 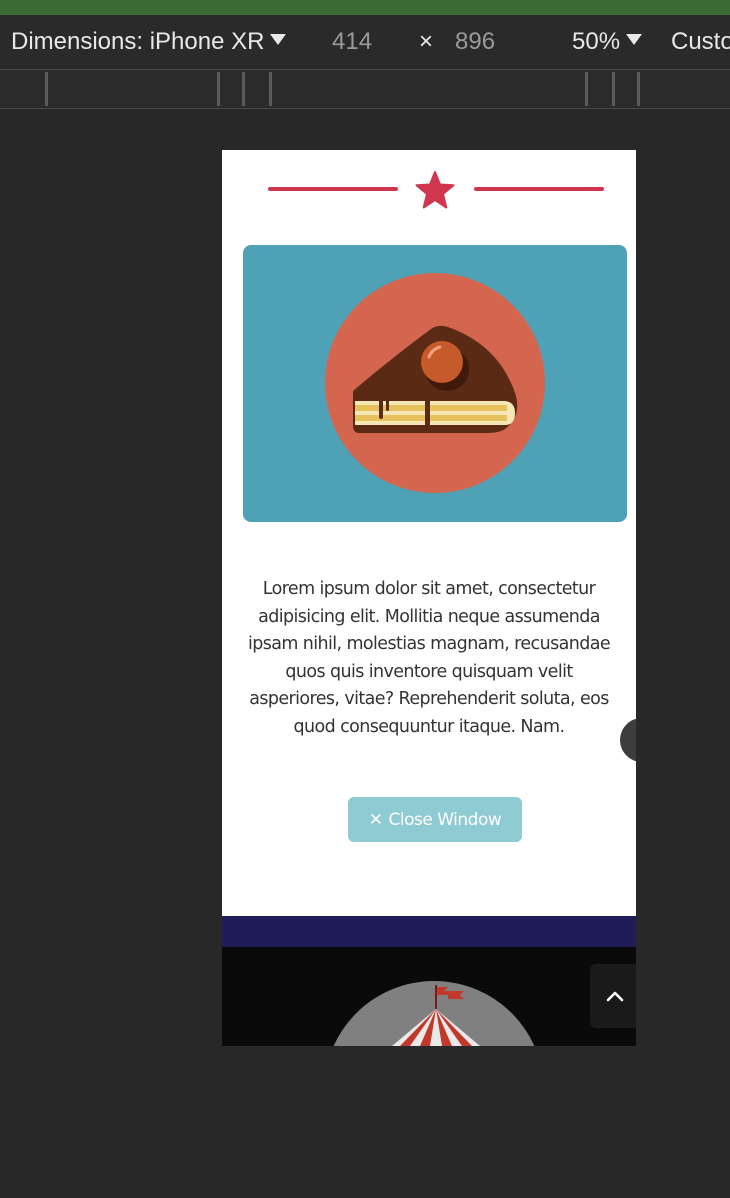 I want to click on nav-band, so click(x=429, y=931).